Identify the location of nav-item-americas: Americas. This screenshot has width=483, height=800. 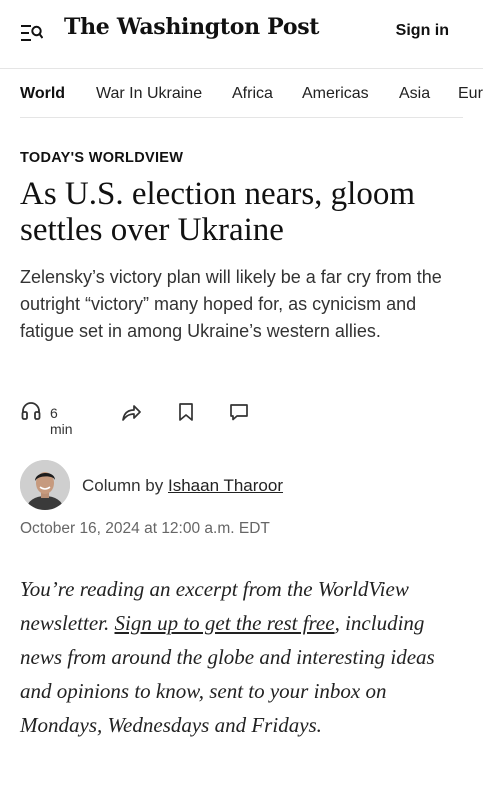
(335, 94).